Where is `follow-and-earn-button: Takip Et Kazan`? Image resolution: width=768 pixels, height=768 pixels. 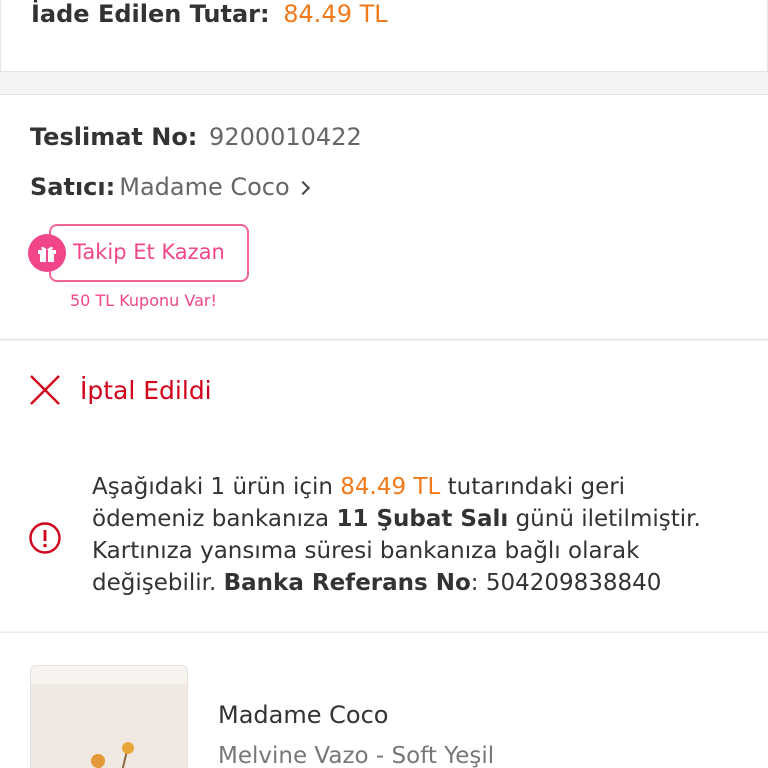
follow-and-earn-button: Takip Et Kazan is located at coordinates (149, 253).